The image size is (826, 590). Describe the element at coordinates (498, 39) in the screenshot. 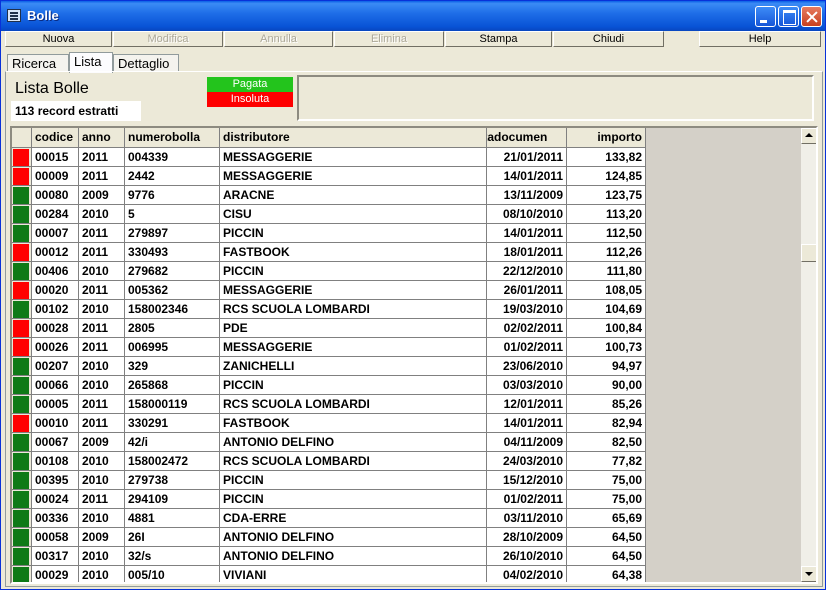

I see `print-button: Stampa` at that location.